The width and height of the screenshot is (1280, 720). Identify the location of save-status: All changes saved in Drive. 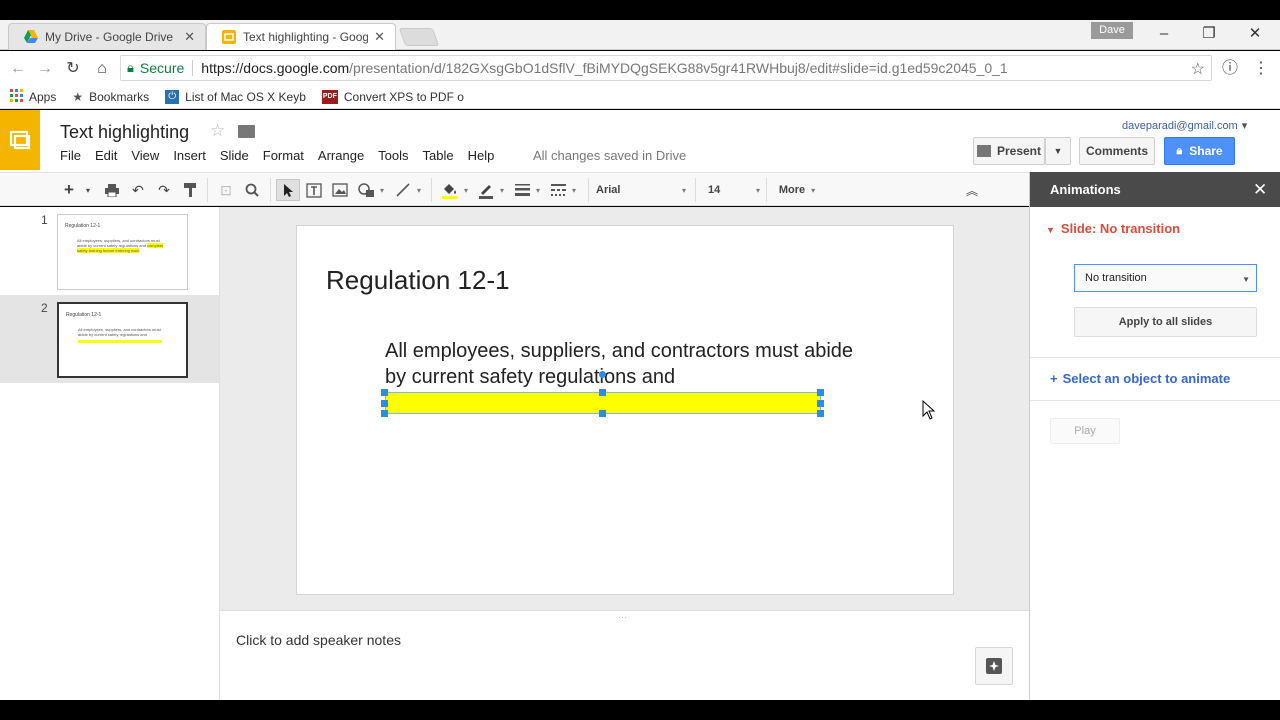
(609, 155).